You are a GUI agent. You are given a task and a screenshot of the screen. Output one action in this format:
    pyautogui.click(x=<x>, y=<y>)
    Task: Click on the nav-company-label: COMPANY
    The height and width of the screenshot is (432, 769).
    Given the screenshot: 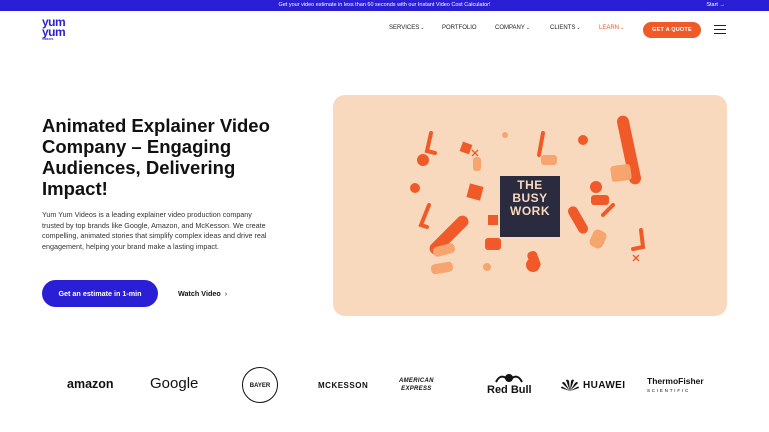 What is the action you would take?
    pyautogui.click(x=510, y=28)
    